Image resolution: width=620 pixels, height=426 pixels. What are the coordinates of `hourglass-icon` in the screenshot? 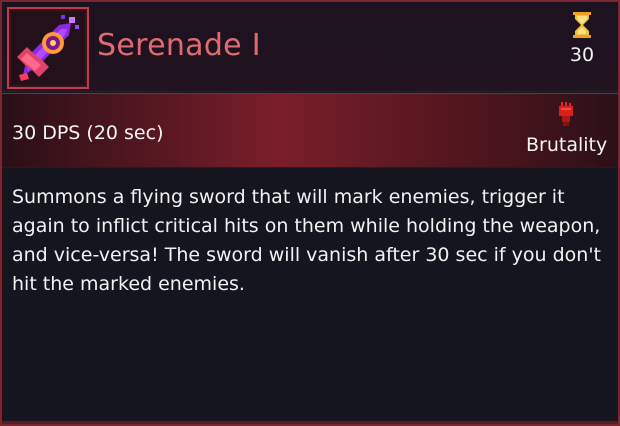 It's located at (582, 25).